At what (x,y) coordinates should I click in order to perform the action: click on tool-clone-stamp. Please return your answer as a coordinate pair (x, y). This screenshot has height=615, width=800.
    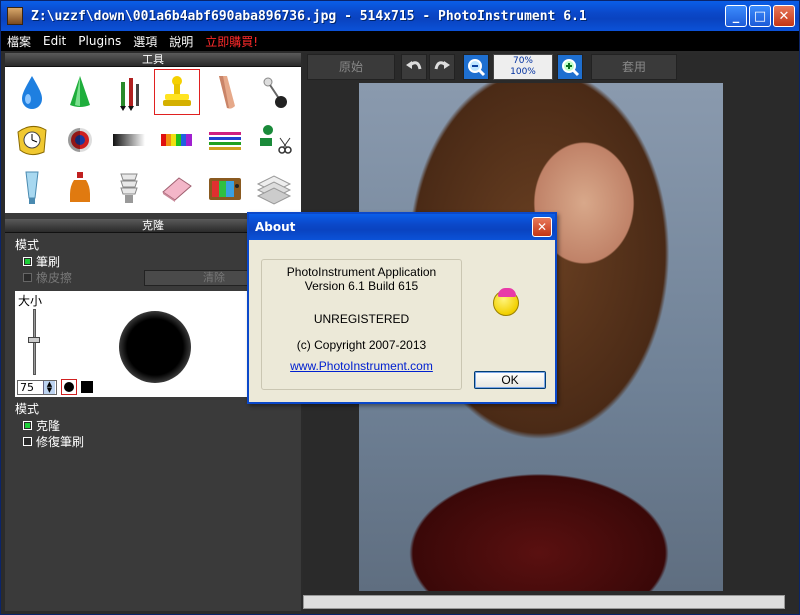
    Looking at the image, I should click on (177, 92).